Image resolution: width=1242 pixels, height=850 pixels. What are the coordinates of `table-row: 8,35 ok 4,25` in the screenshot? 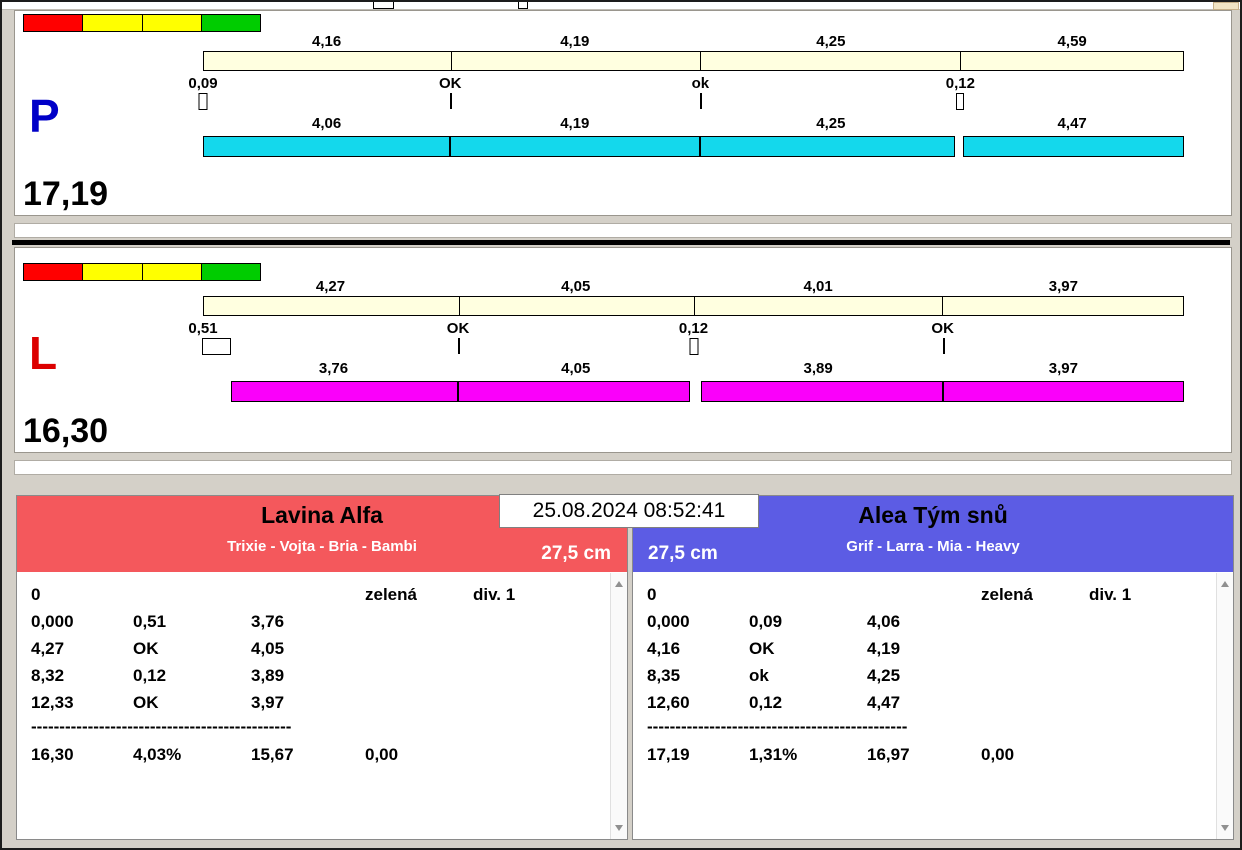 It's located at (928, 675).